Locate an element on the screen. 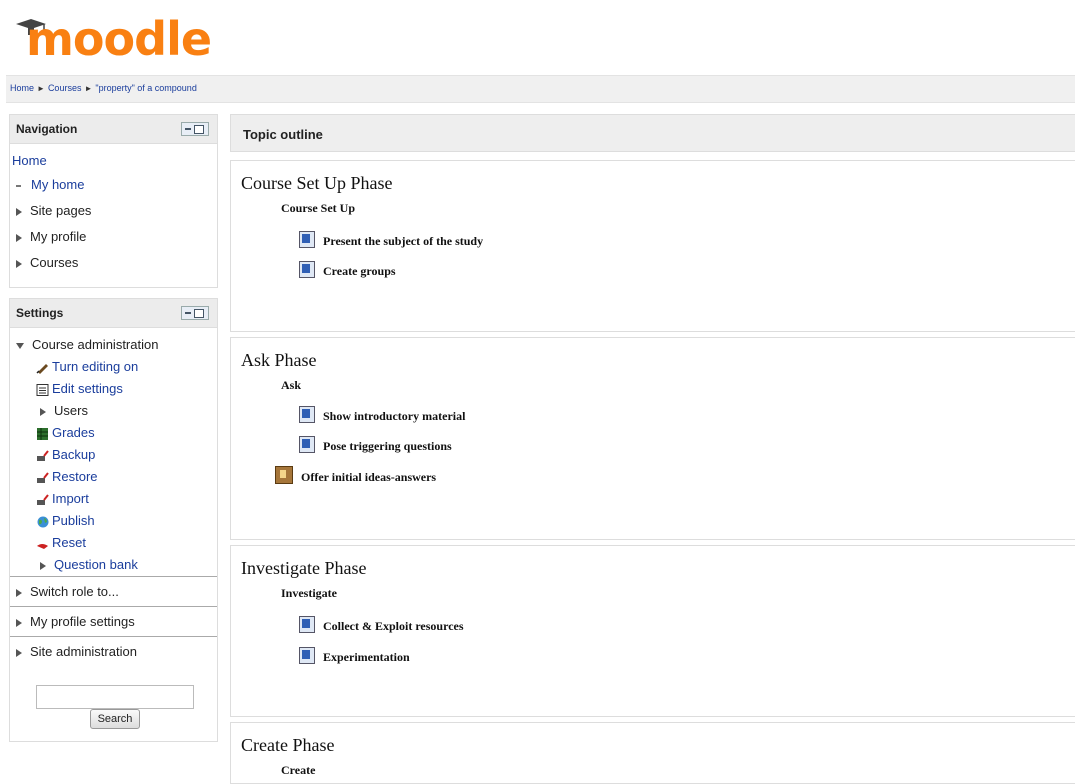  activity-link: Create groups is located at coordinates (347, 270).